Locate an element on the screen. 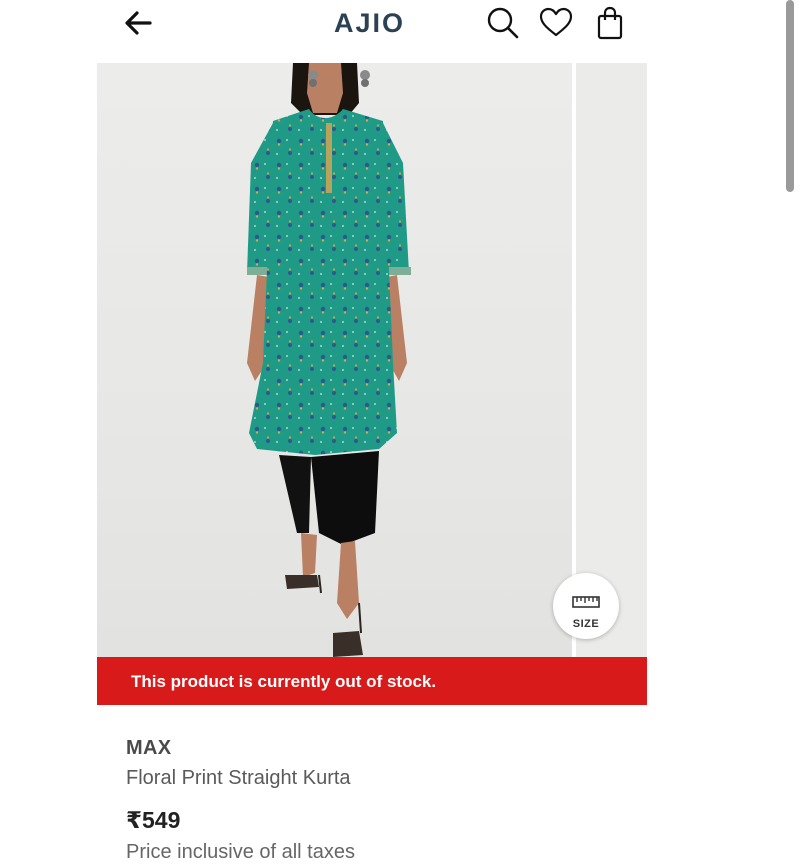 The image size is (800, 868). shopping-bag-icon is located at coordinates (610, 23).